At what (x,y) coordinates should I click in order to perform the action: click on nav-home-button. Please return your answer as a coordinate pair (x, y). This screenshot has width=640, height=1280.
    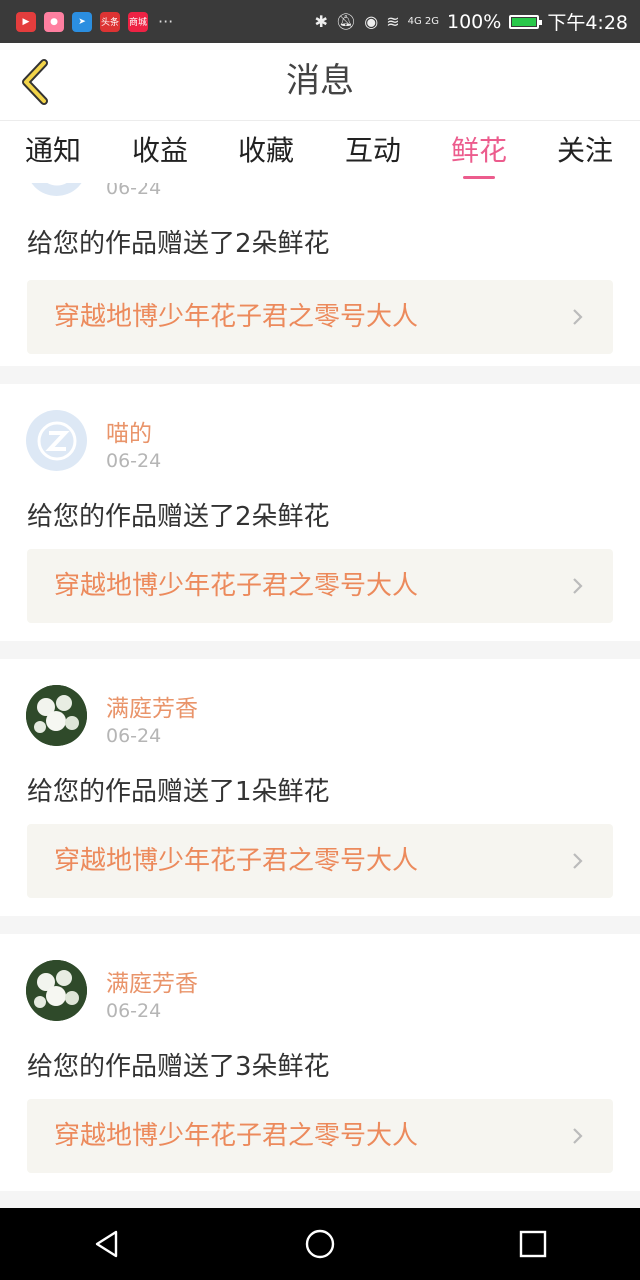
    Looking at the image, I should click on (320, 1244).